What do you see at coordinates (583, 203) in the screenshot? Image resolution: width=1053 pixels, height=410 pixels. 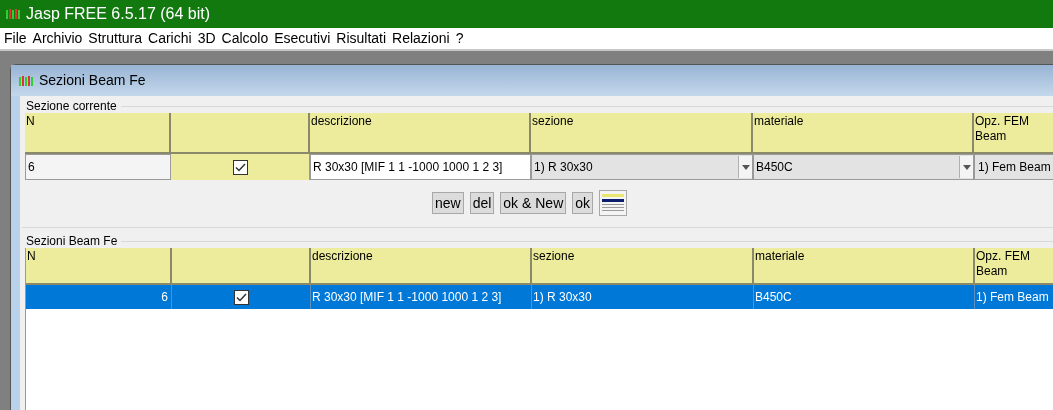 I see `toolbar-button: ok` at bounding box center [583, 203].